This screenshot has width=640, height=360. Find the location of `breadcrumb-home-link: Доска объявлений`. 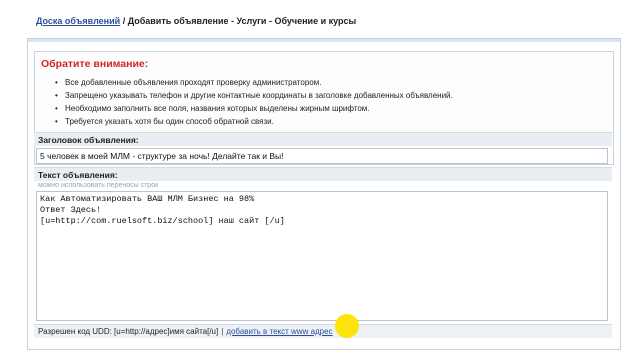

breadcrumb-home-link: Доска объявлений is located at coordinates (78, 21).